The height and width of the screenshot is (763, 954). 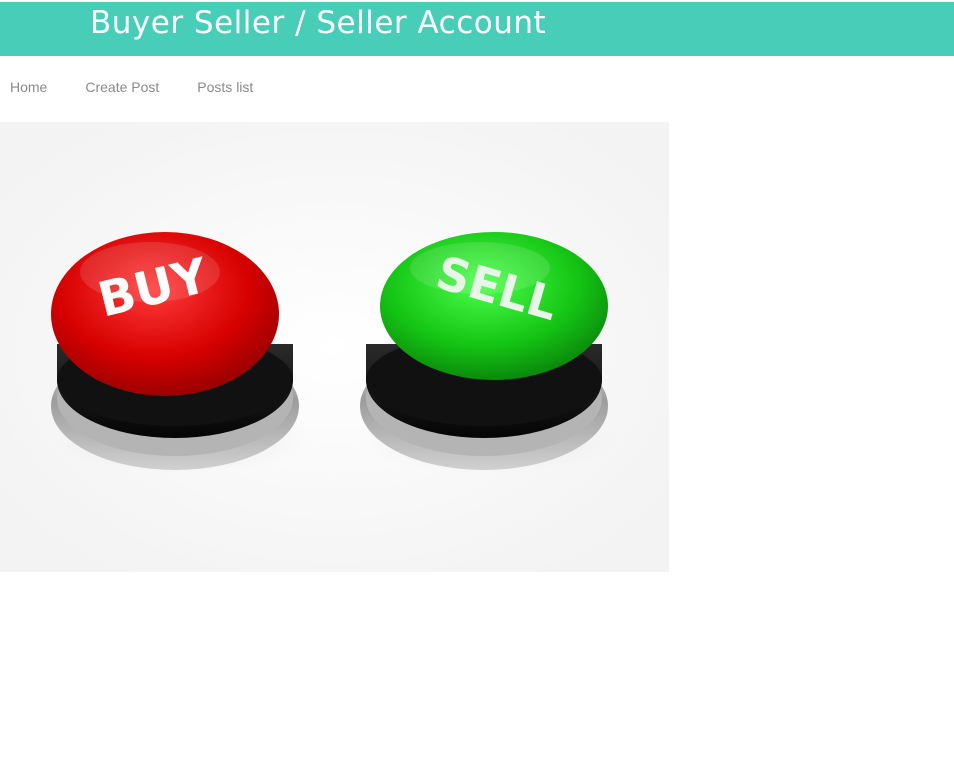 What do you see at coordinates (225, 88) in the screenshot?
I see `nav-posts-list-link: Posts list` at bounding box center [225, 88].